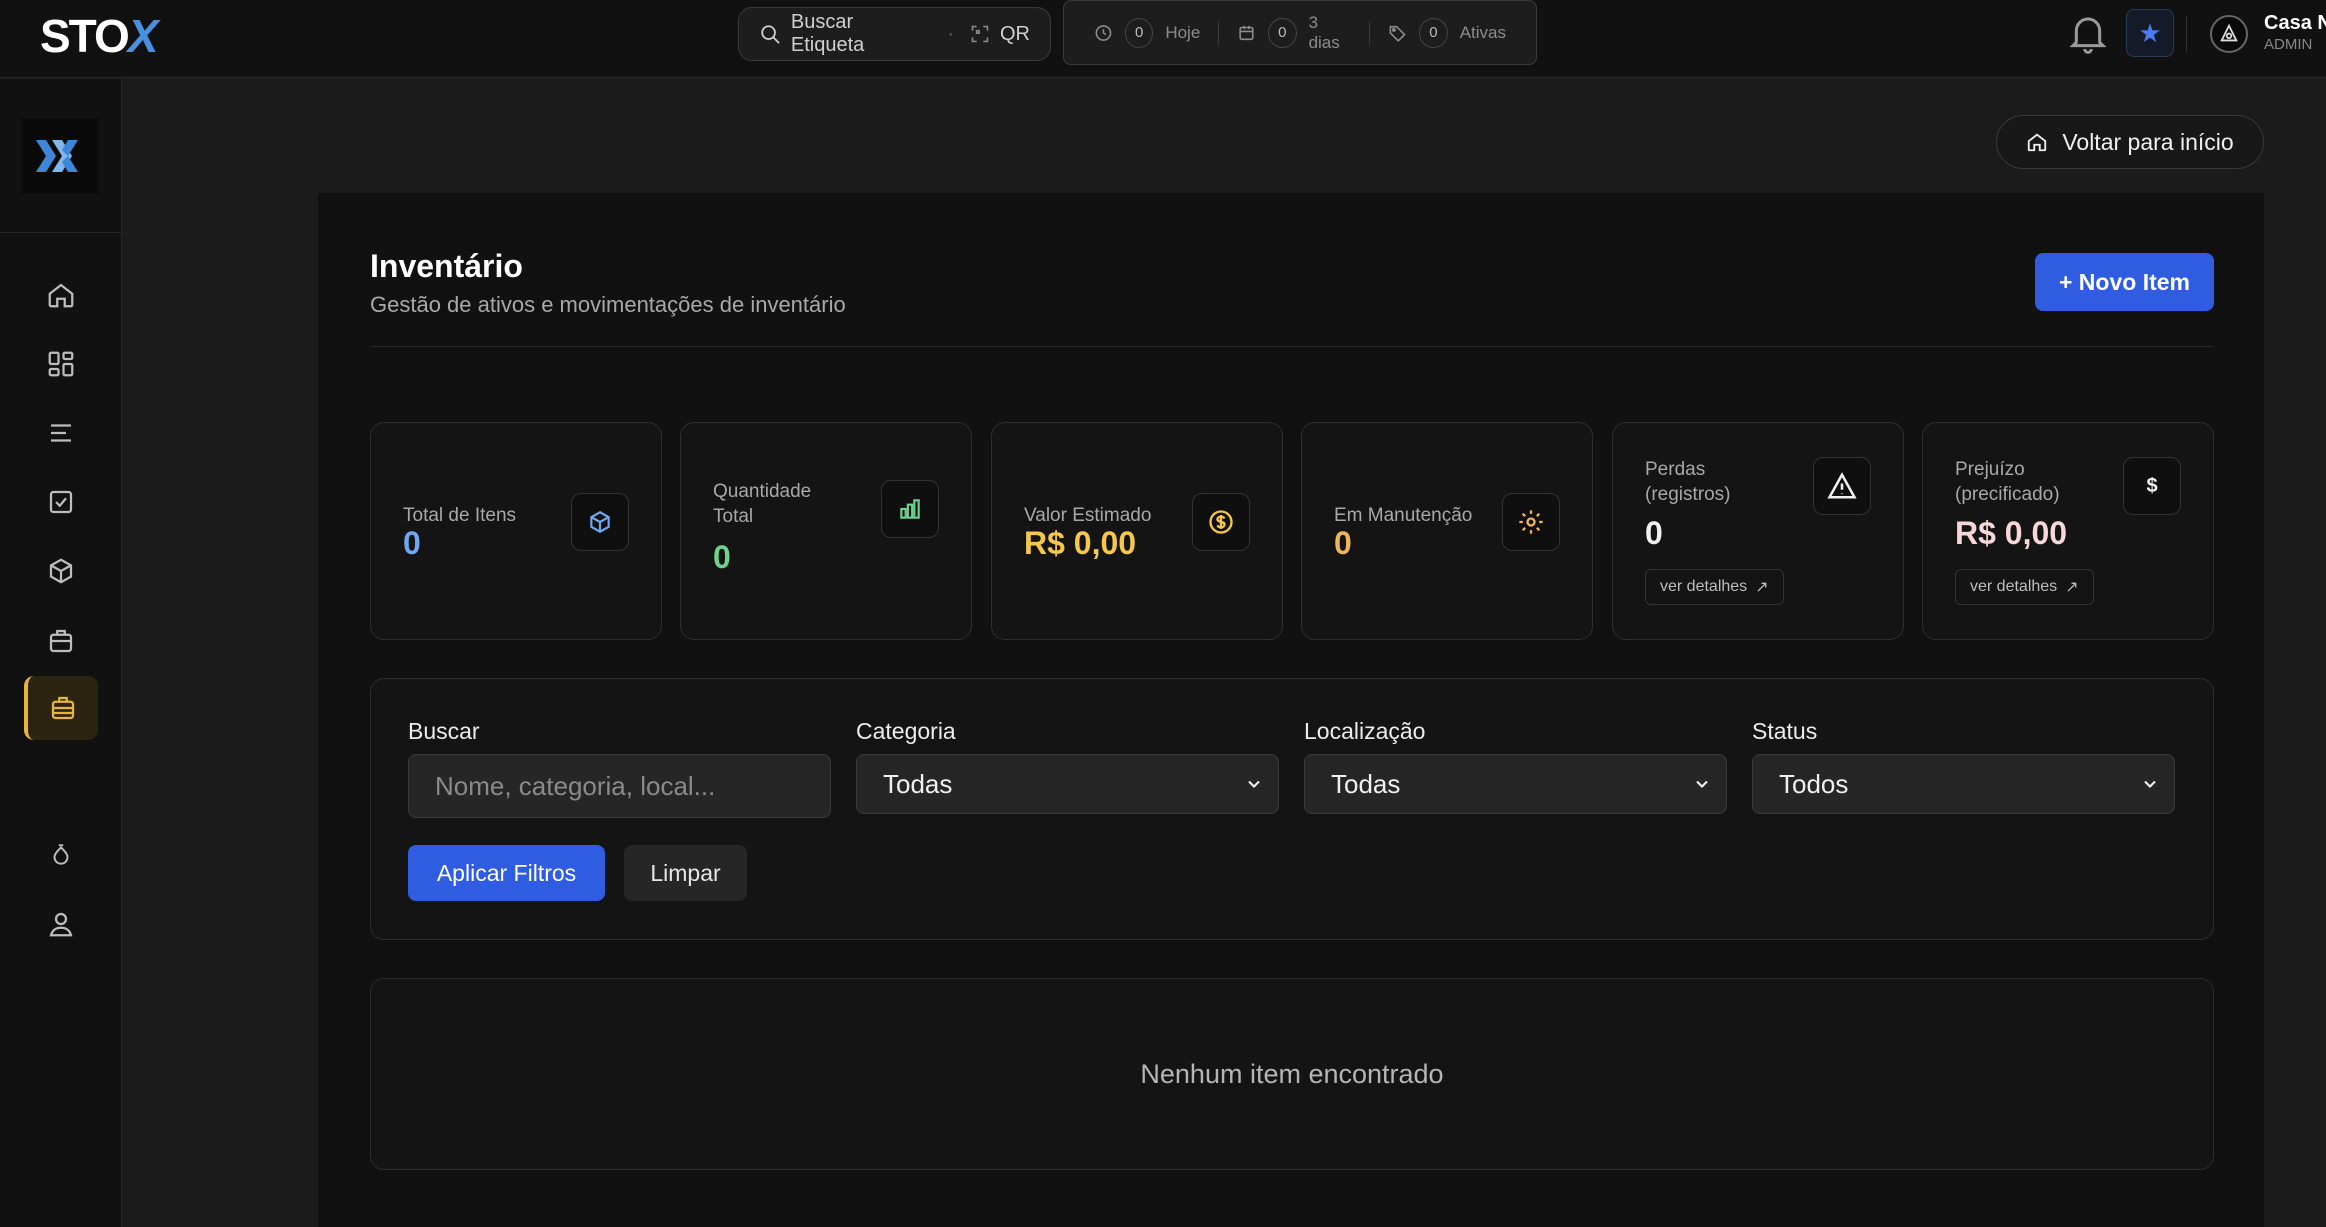 The image size is (2326, 1227). I want to click on sidebar-item-home, so click(61, 295).